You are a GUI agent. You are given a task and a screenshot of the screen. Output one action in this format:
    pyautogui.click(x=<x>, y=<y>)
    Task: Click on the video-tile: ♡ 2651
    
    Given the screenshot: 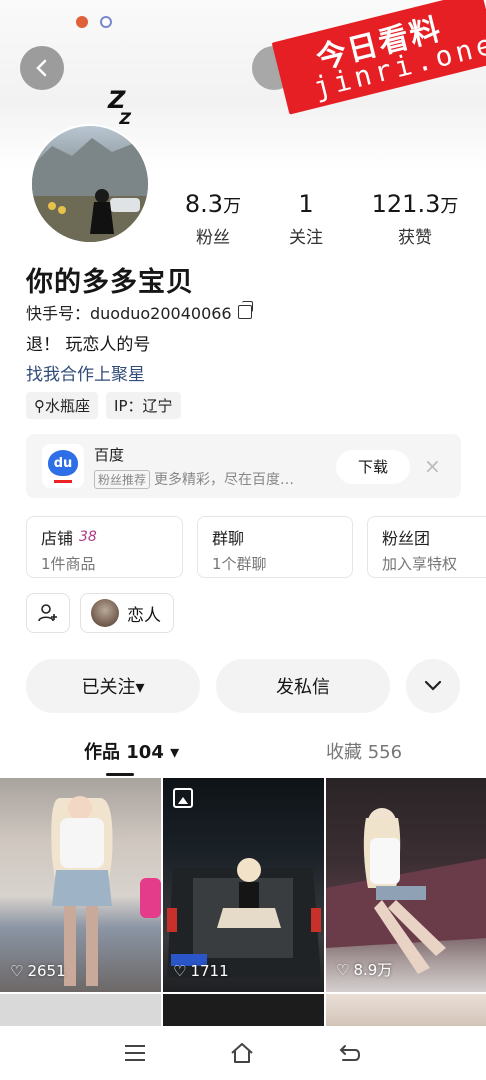 What is the action you would take?
    pyautogui.click(x=80, y=885)
    